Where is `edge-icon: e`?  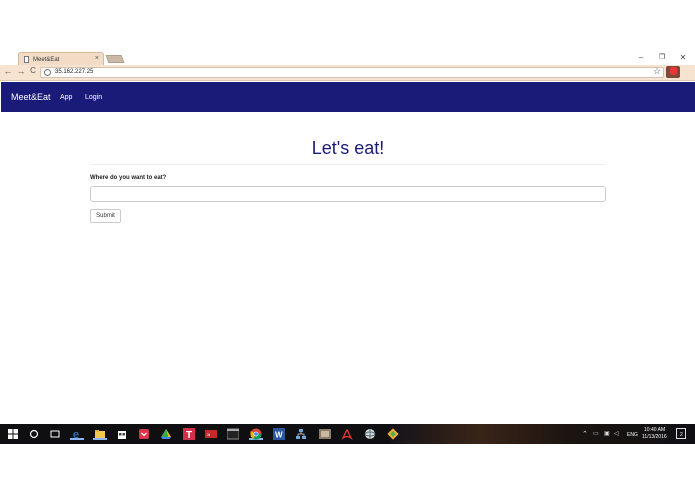
edge-icon: e is located at coordinates (77, 434).